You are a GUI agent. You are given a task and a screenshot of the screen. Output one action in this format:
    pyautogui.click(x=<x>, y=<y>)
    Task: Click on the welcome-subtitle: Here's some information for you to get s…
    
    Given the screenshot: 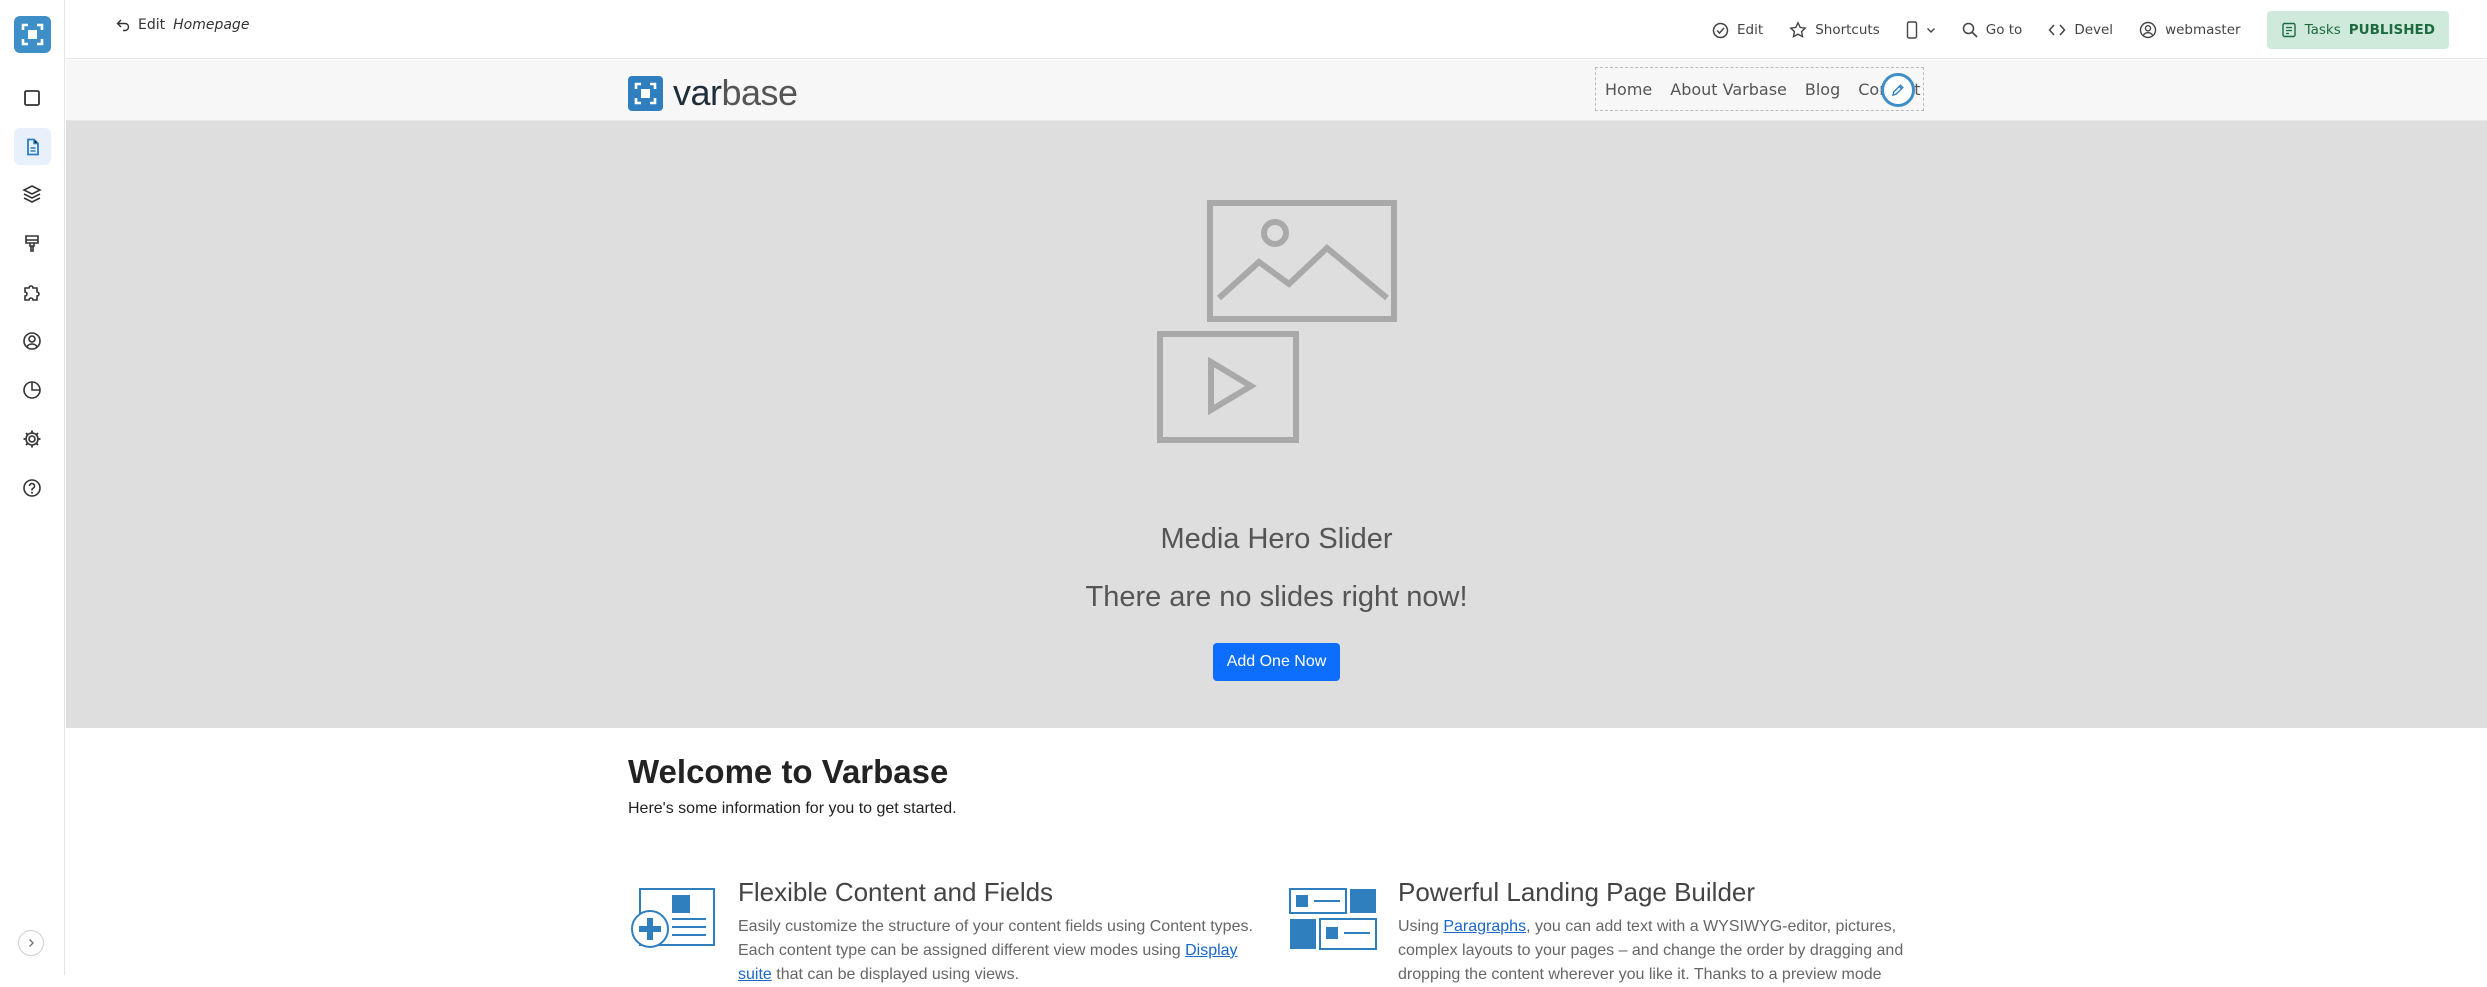 What is the action you would take?
    pyautogui.click(x=792, y=808)
    